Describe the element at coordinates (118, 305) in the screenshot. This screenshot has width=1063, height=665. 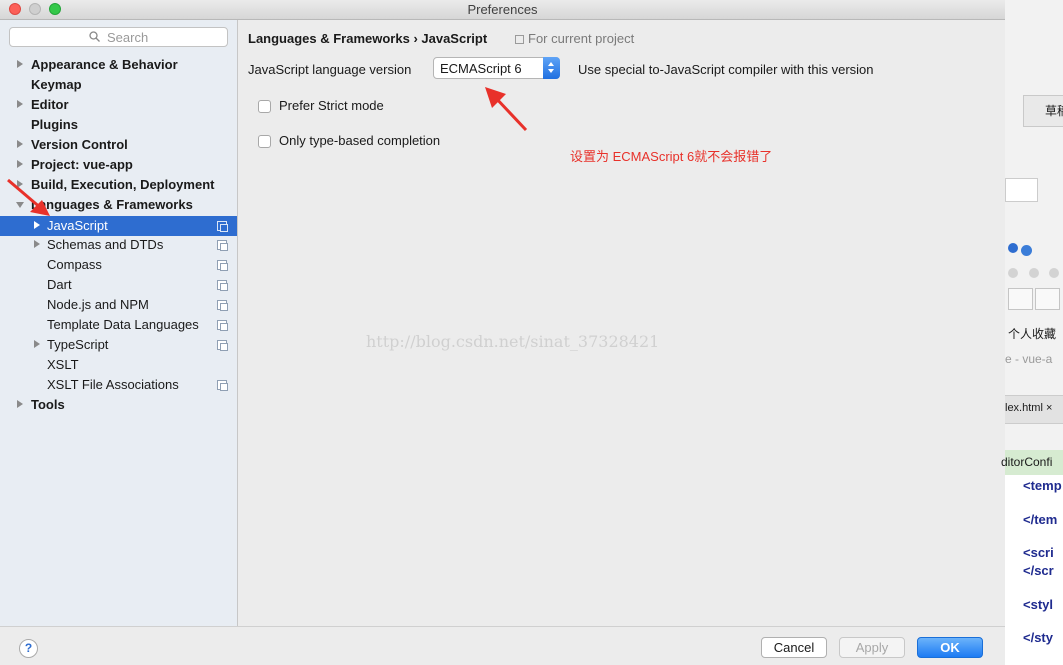
I see `sidebar-item-nodejs-npm: Node.js and NPM` at that location.